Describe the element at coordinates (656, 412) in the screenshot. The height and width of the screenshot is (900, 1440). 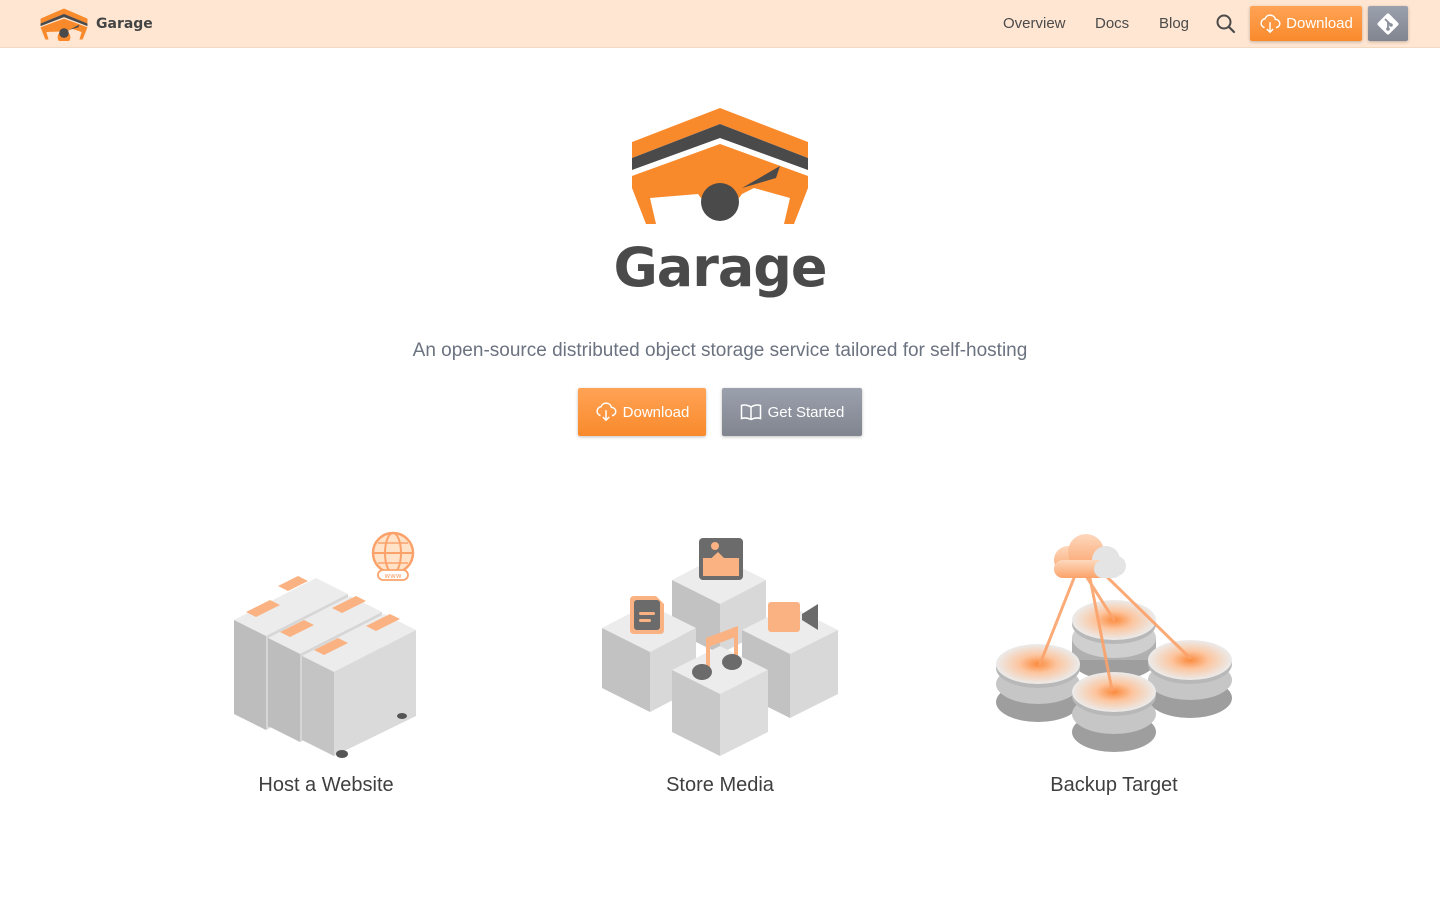
I see `hero-download-label: Download` at that location.